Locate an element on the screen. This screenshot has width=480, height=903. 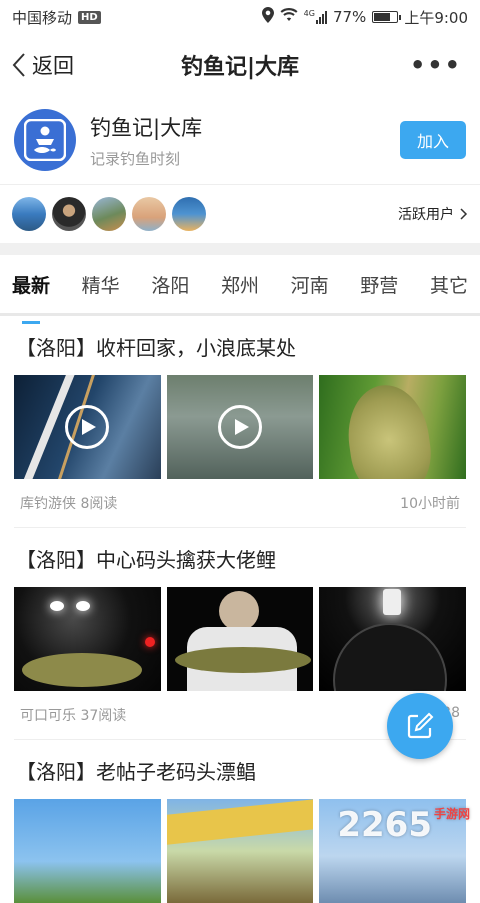
watermark-logo: 2265 手游网 is located at coordinates (403, 825).